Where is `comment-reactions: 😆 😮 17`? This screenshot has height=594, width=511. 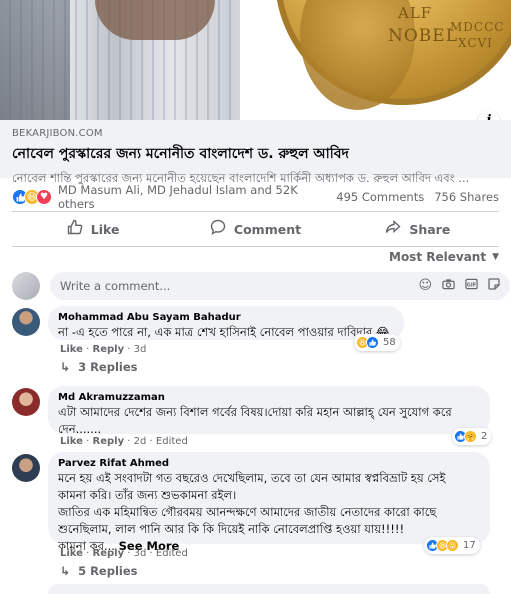 comment-reactions: 😆 😮 17 is located at coordinates (452, 545).